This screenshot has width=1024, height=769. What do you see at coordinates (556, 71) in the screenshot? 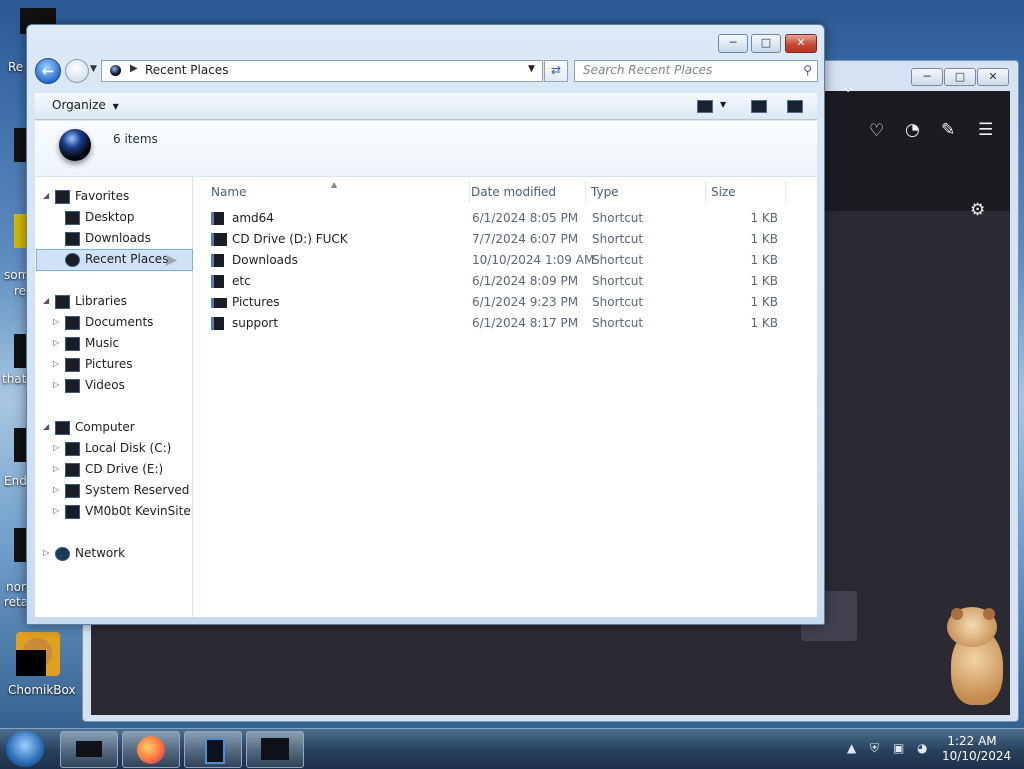
I see `refresh-icon: ⇄` at bounding box center [556, 71].